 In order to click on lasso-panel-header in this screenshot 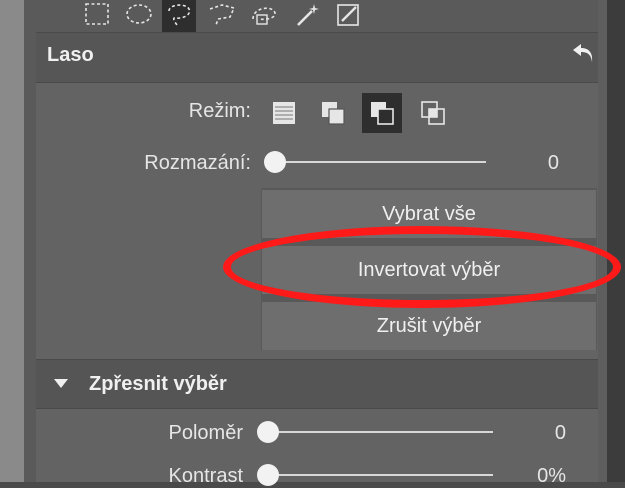, I will do `click(317, 57)`.